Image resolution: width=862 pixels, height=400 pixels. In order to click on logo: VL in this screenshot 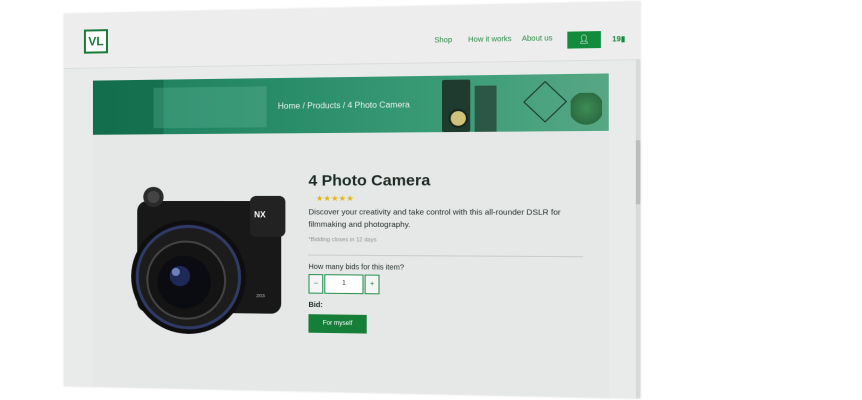, I will do `click(95, 41)`.